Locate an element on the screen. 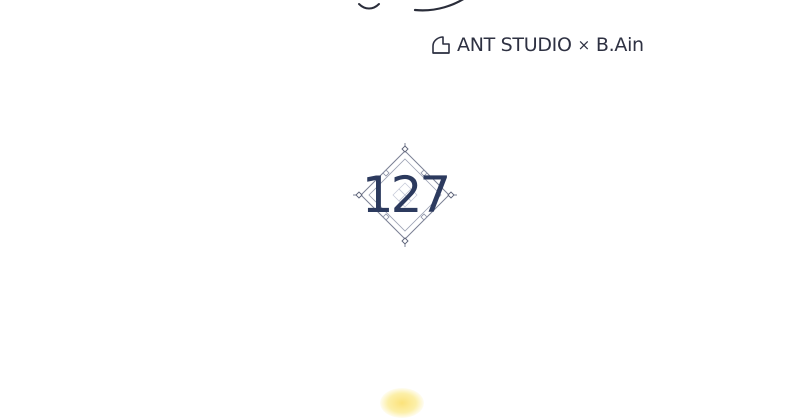  chapter-number: 127 is located at coordinates (406, 195).